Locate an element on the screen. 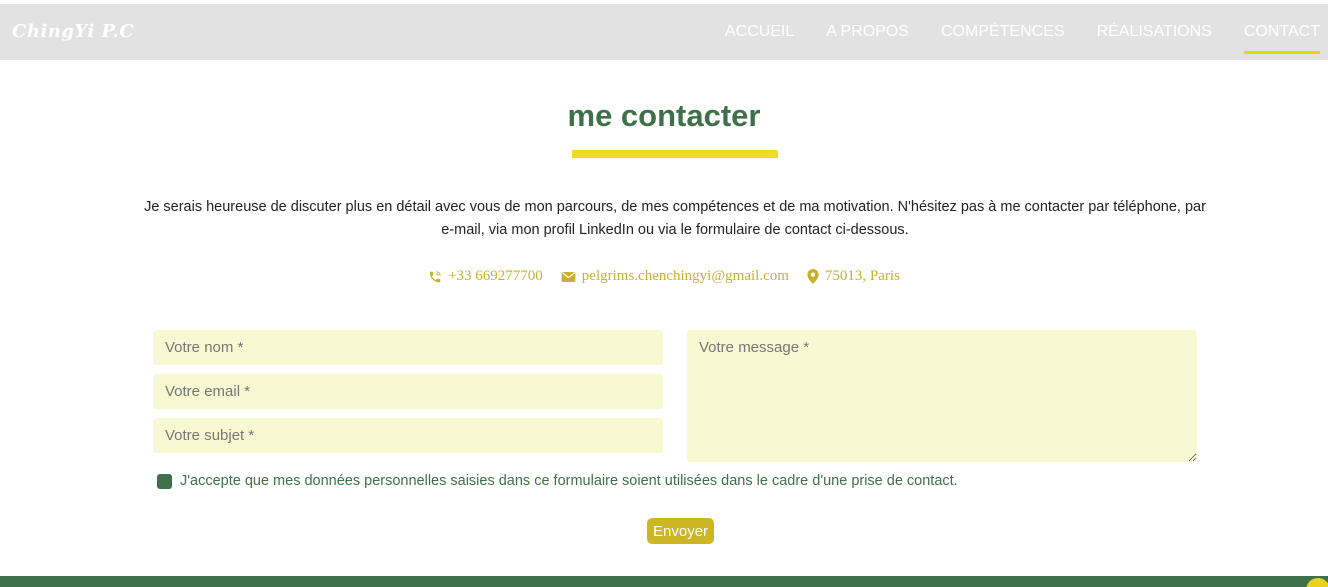 The height and width of the screenshot is (587, 1328). envelope-icon is located at coordinates (568, 276).